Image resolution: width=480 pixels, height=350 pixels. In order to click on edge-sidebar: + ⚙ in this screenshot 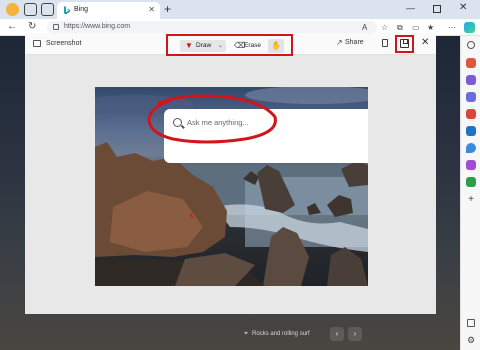, I will do `click(470, 193)`.